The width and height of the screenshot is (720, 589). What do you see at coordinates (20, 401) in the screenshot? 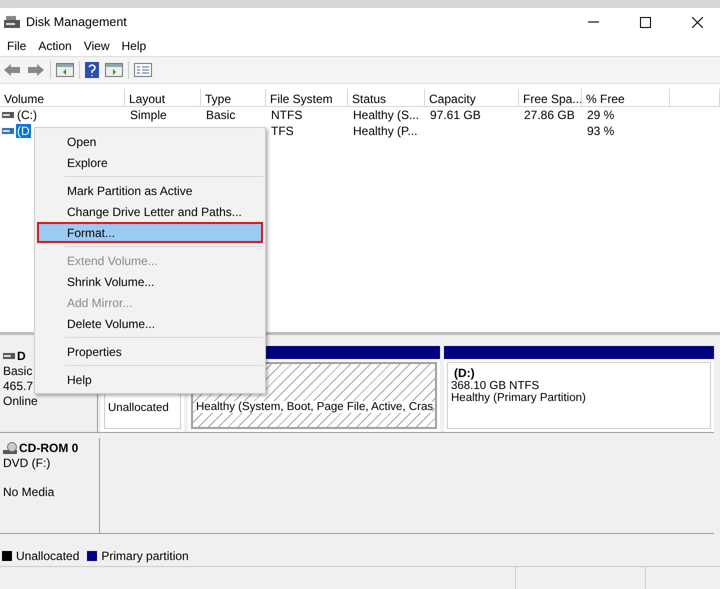
I see `disk-info: Online` at bounding box center [20, 401].